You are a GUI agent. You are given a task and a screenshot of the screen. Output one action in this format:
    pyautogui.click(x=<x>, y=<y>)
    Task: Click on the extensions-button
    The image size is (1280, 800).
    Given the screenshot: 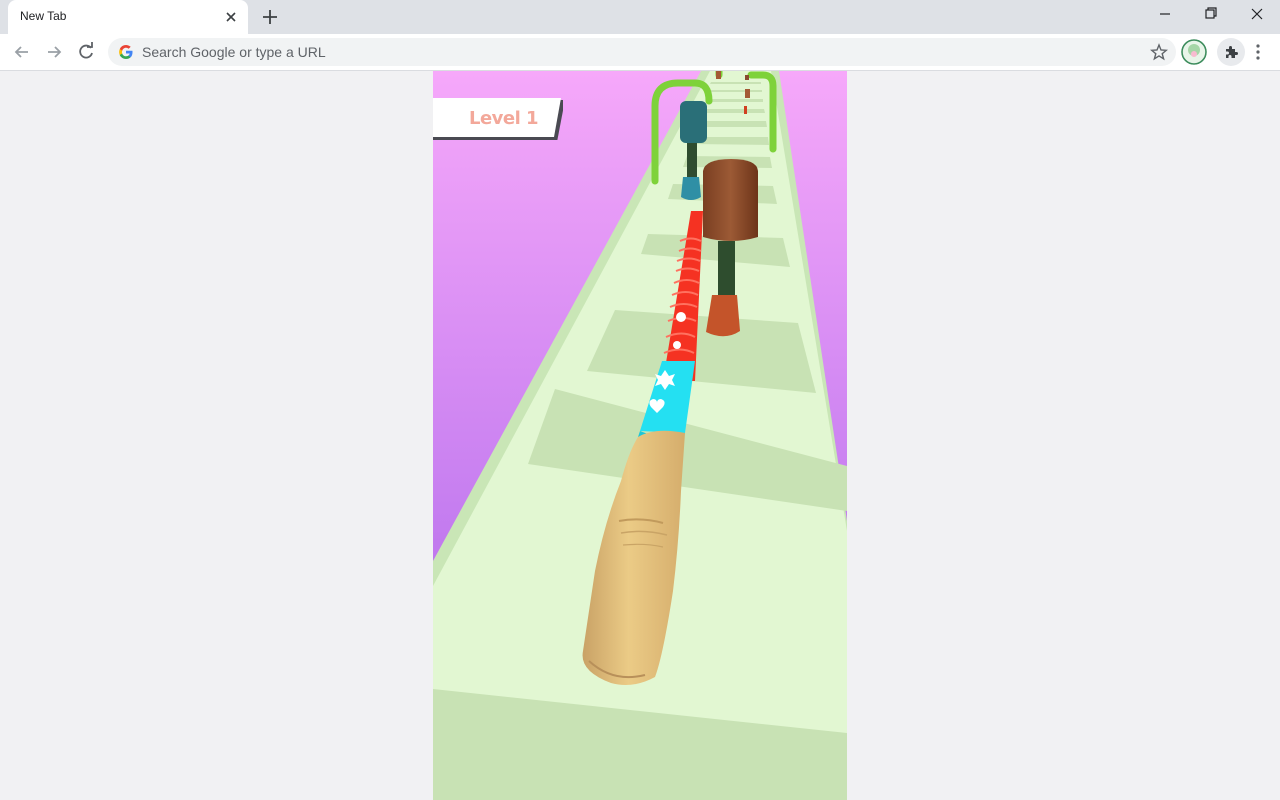 What is the action you would take?
    pyautogui.click(x=1231, y=52)
    